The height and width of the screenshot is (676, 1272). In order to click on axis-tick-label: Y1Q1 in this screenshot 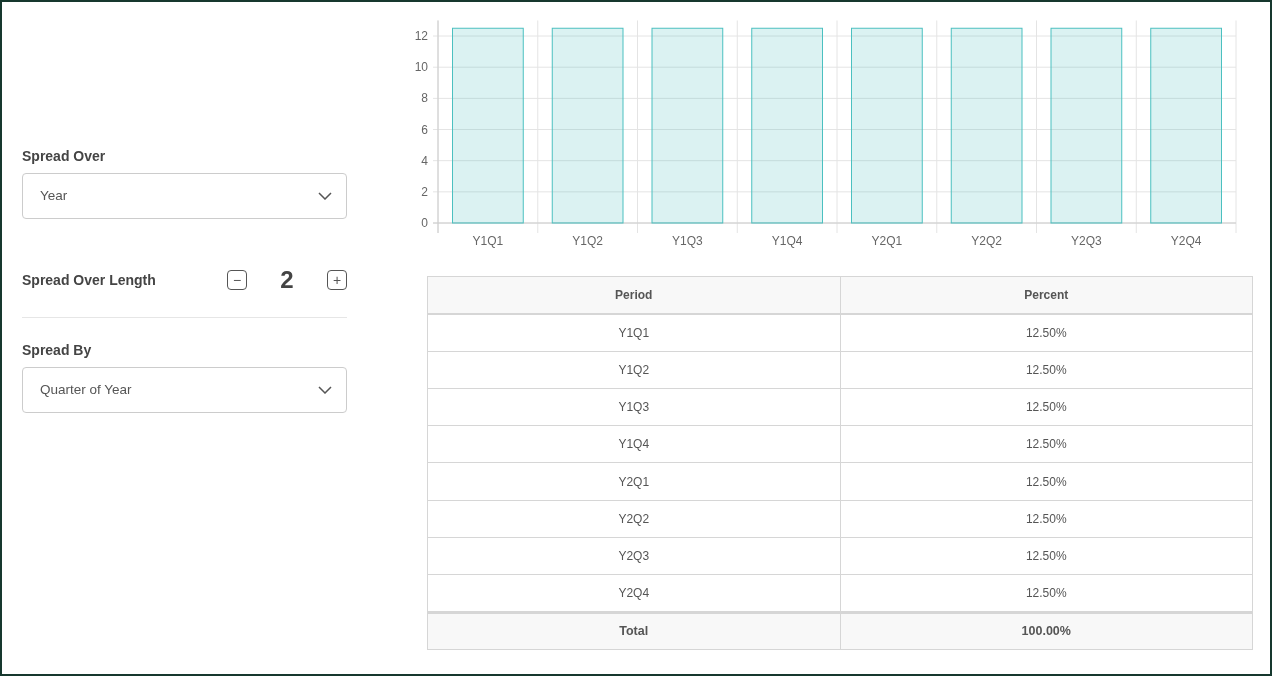, I will do `click(488, 241)`.